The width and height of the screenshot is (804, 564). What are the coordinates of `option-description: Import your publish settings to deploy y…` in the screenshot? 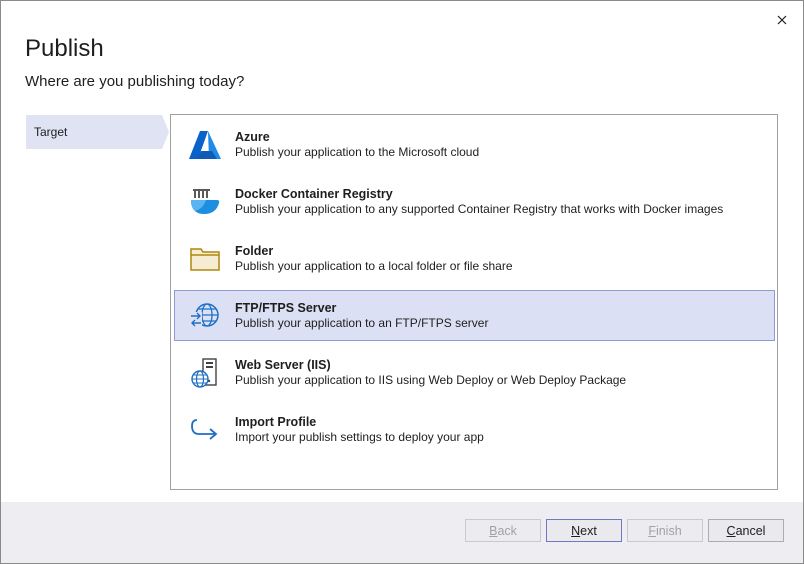 It's located at (359, 437).